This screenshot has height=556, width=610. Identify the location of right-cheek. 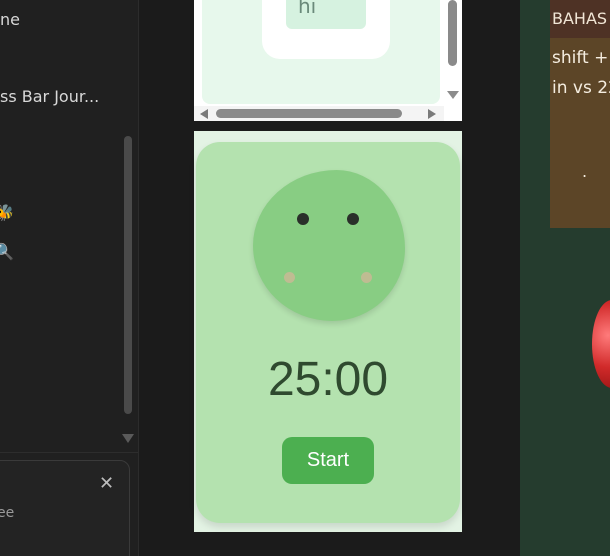
(366, 277).